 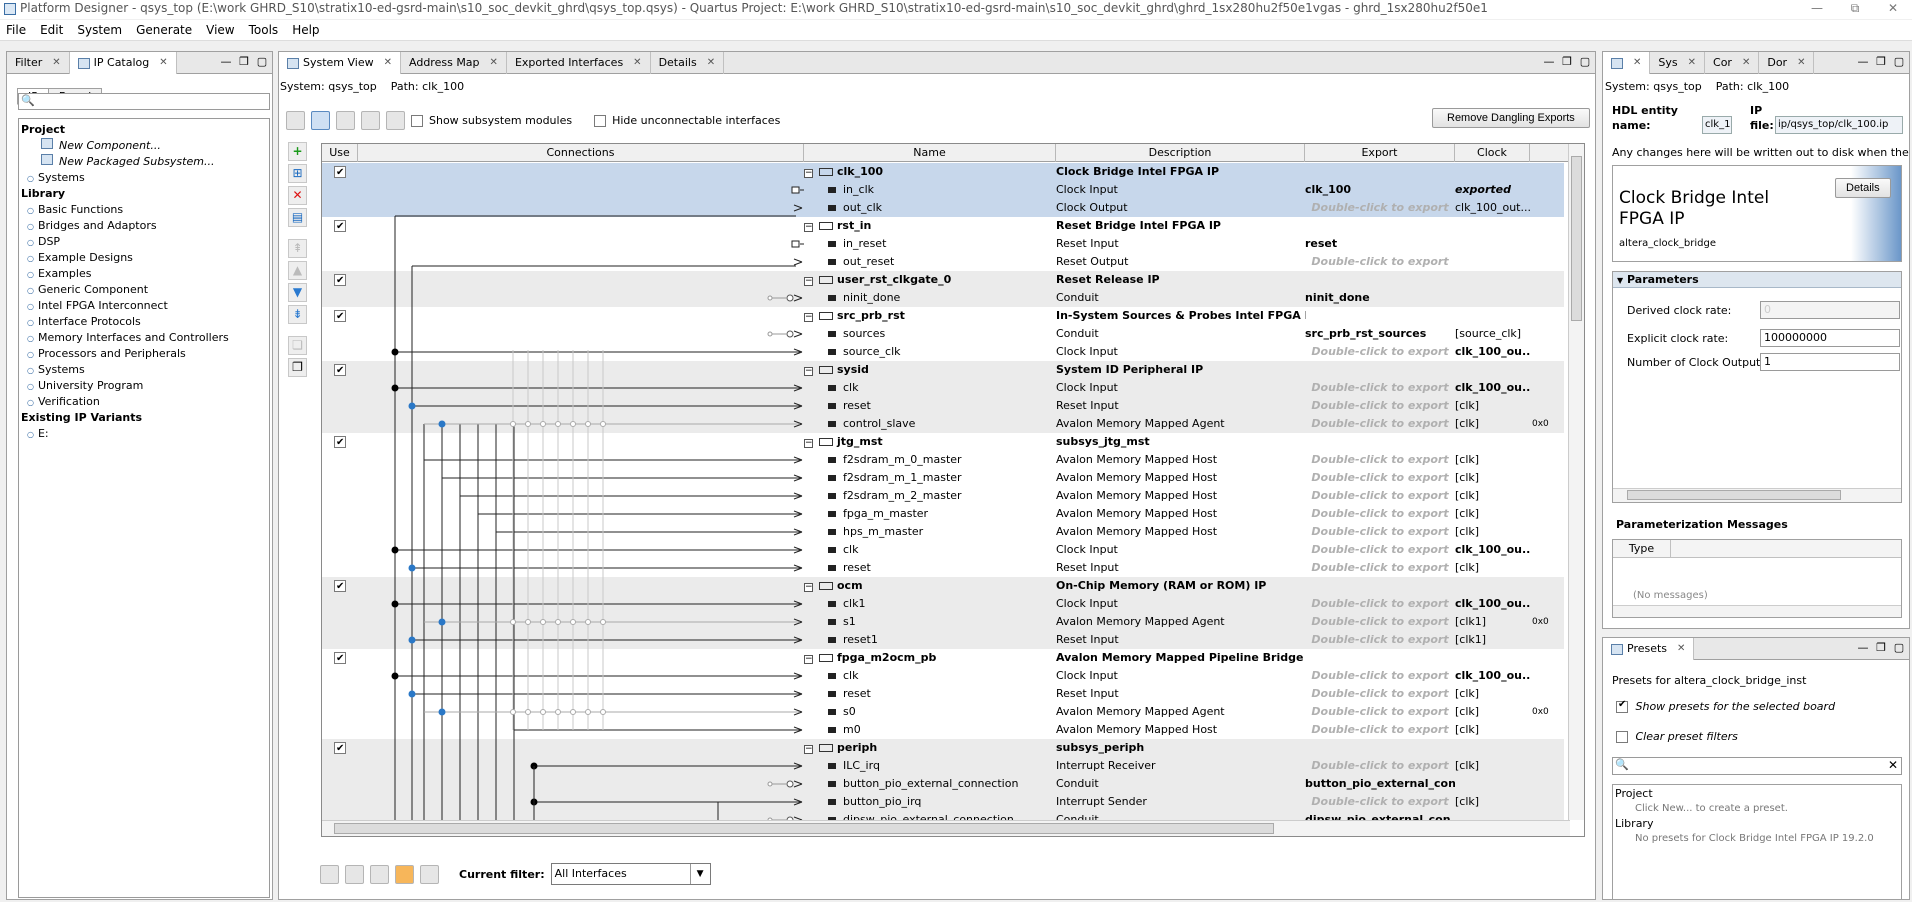 I want to click on column-use: Use, so click(x=340, y=153).